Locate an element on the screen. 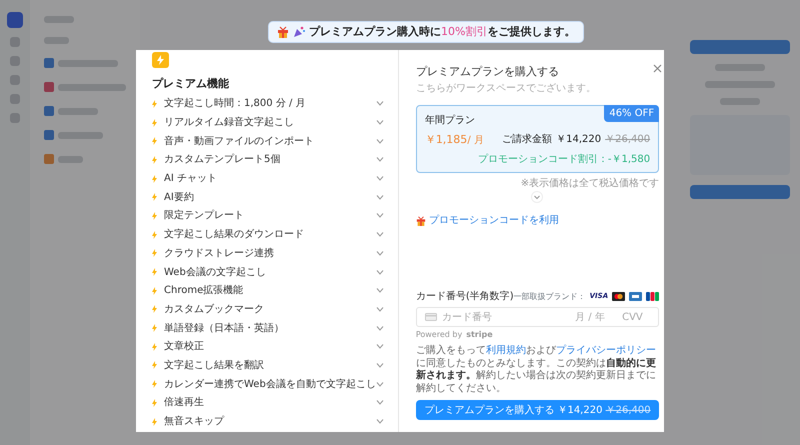 Image resolution: width=800 pixels, height=445 pixels. promo-discount: プロモーションコード割引：-￥1,580 is located at coordinates (564, 159).